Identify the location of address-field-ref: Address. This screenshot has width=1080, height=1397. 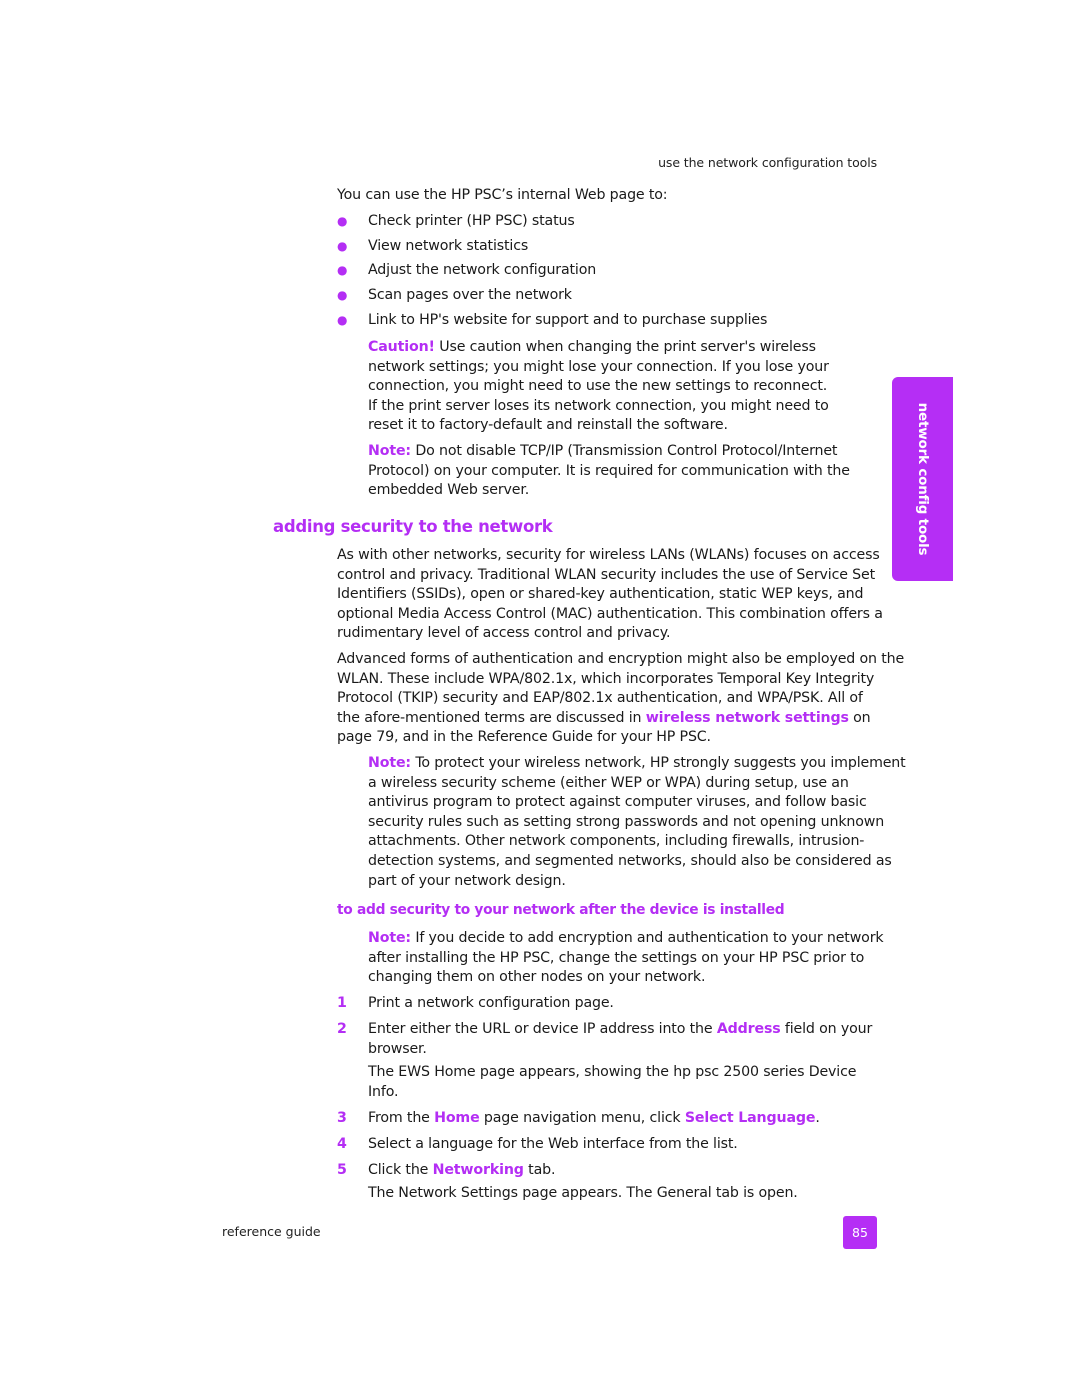
(748, 1029).